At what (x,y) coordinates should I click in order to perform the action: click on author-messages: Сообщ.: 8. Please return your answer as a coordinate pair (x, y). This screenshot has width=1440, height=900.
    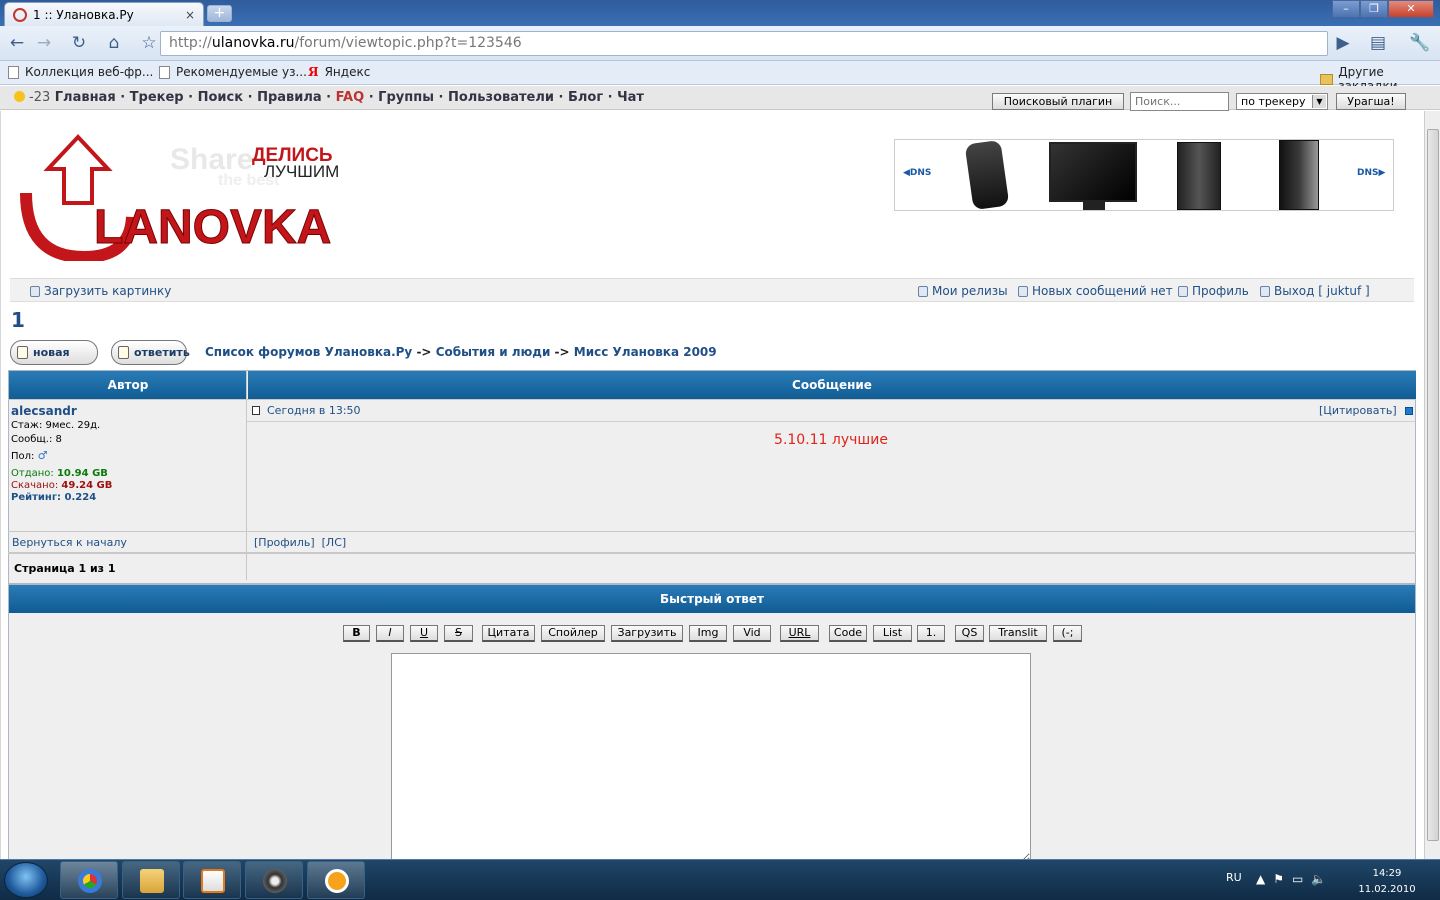
    Looking at the image, I should click on (36, 439).